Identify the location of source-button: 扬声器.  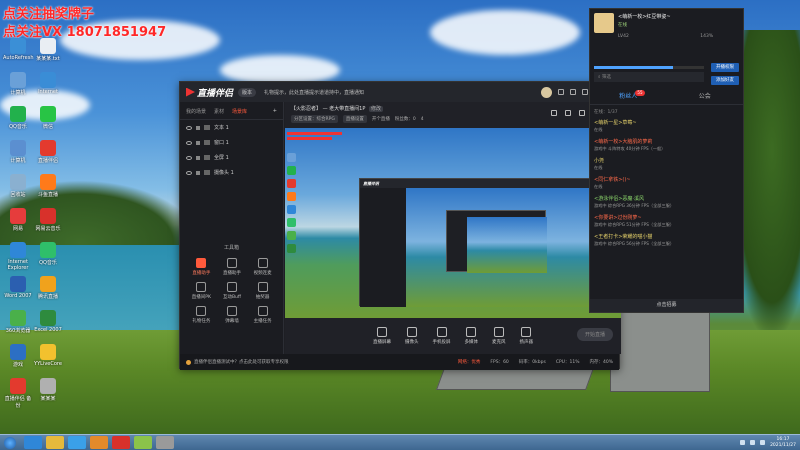
(526, 336).